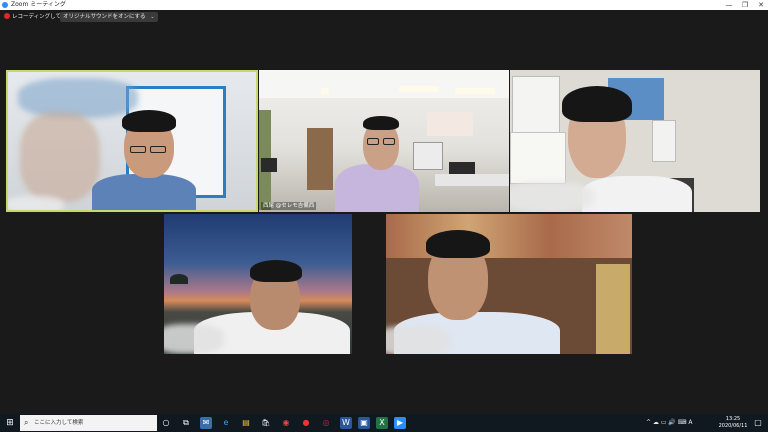  Describe the element at coordinates (509, 236) in the screenshot. I see `ceiling-banners` at that location.